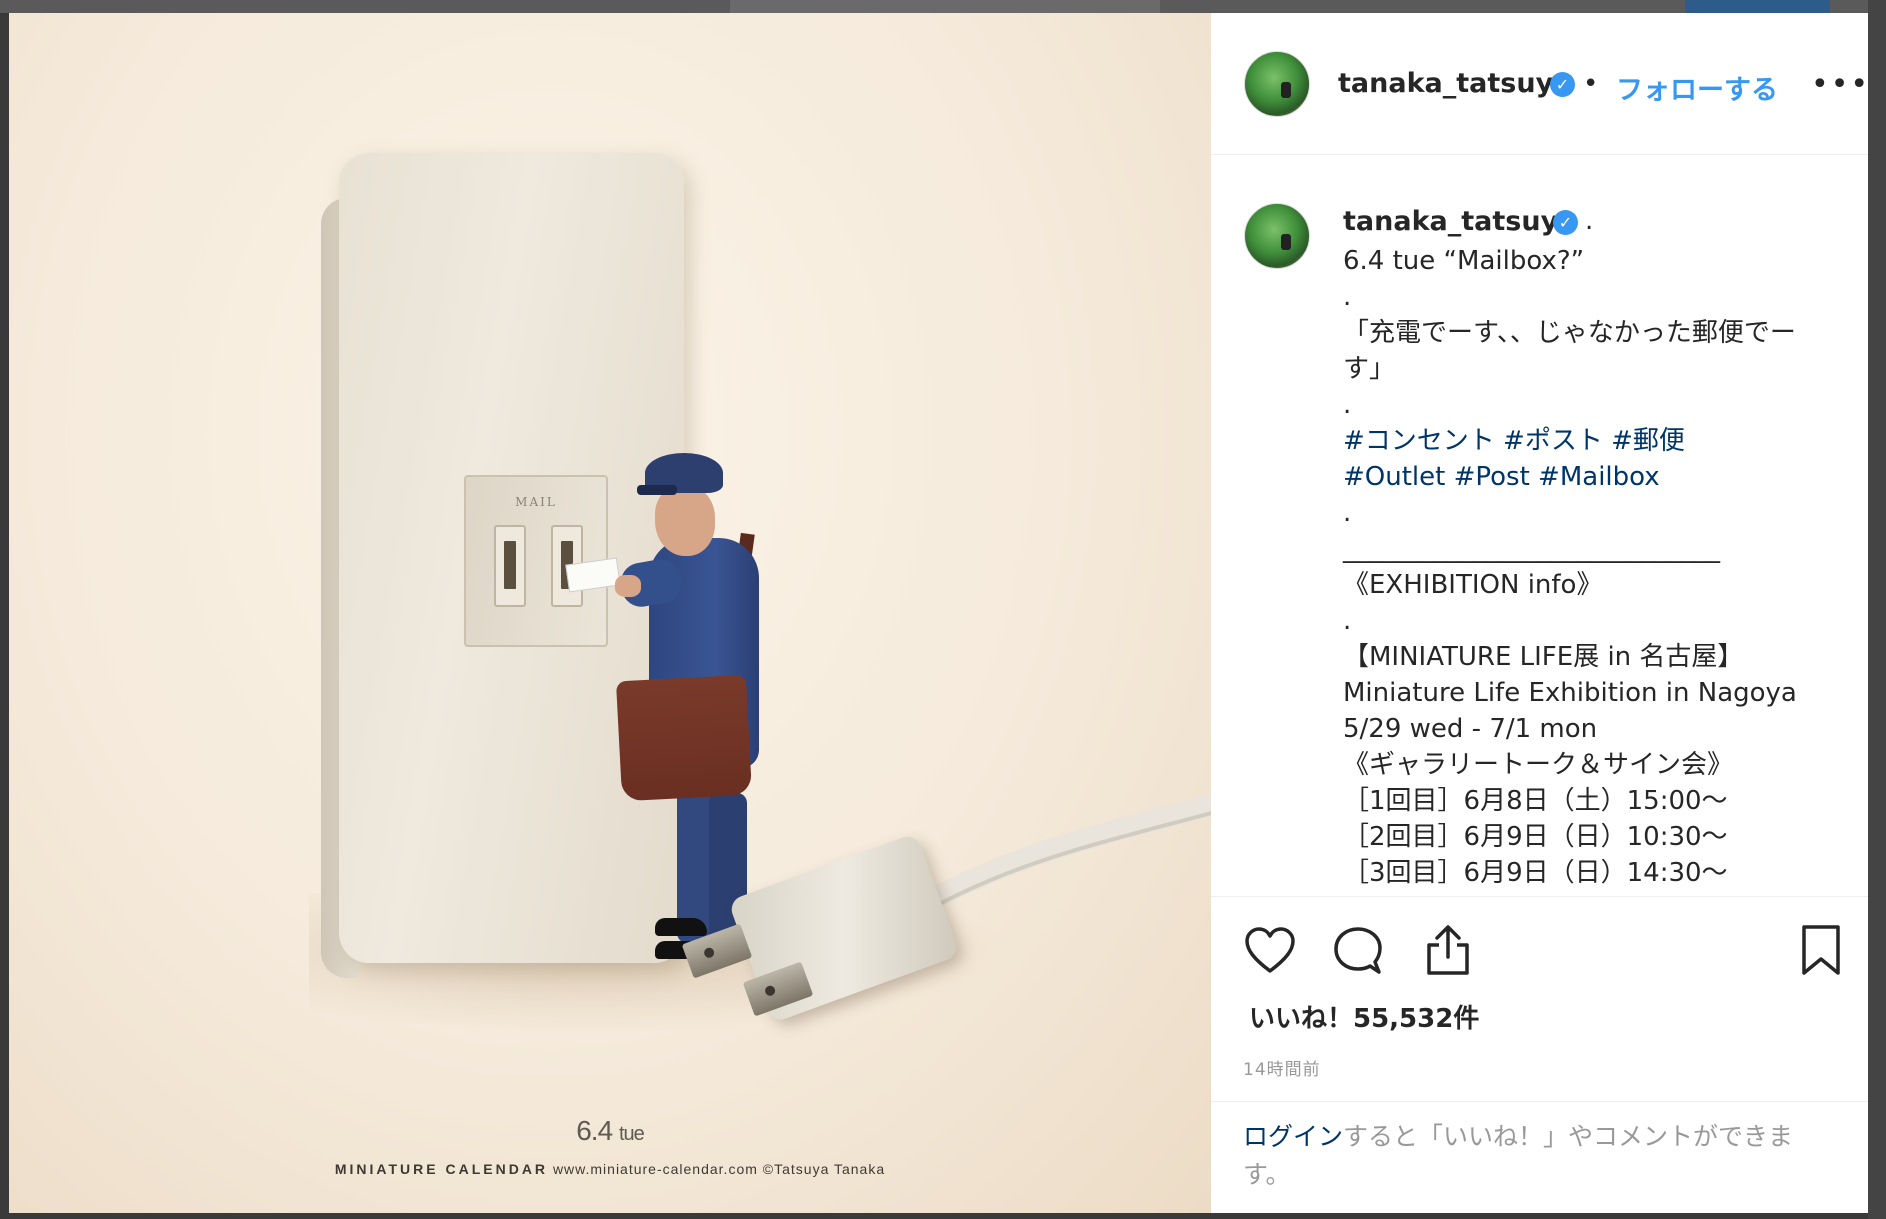 This screenshot has height=1219, width=1886. Describe the element at coordinates (1569, 333) in the screenshot. I see `caption-line: 「充電でーす、、じゃなかった郵便でー` at that location.